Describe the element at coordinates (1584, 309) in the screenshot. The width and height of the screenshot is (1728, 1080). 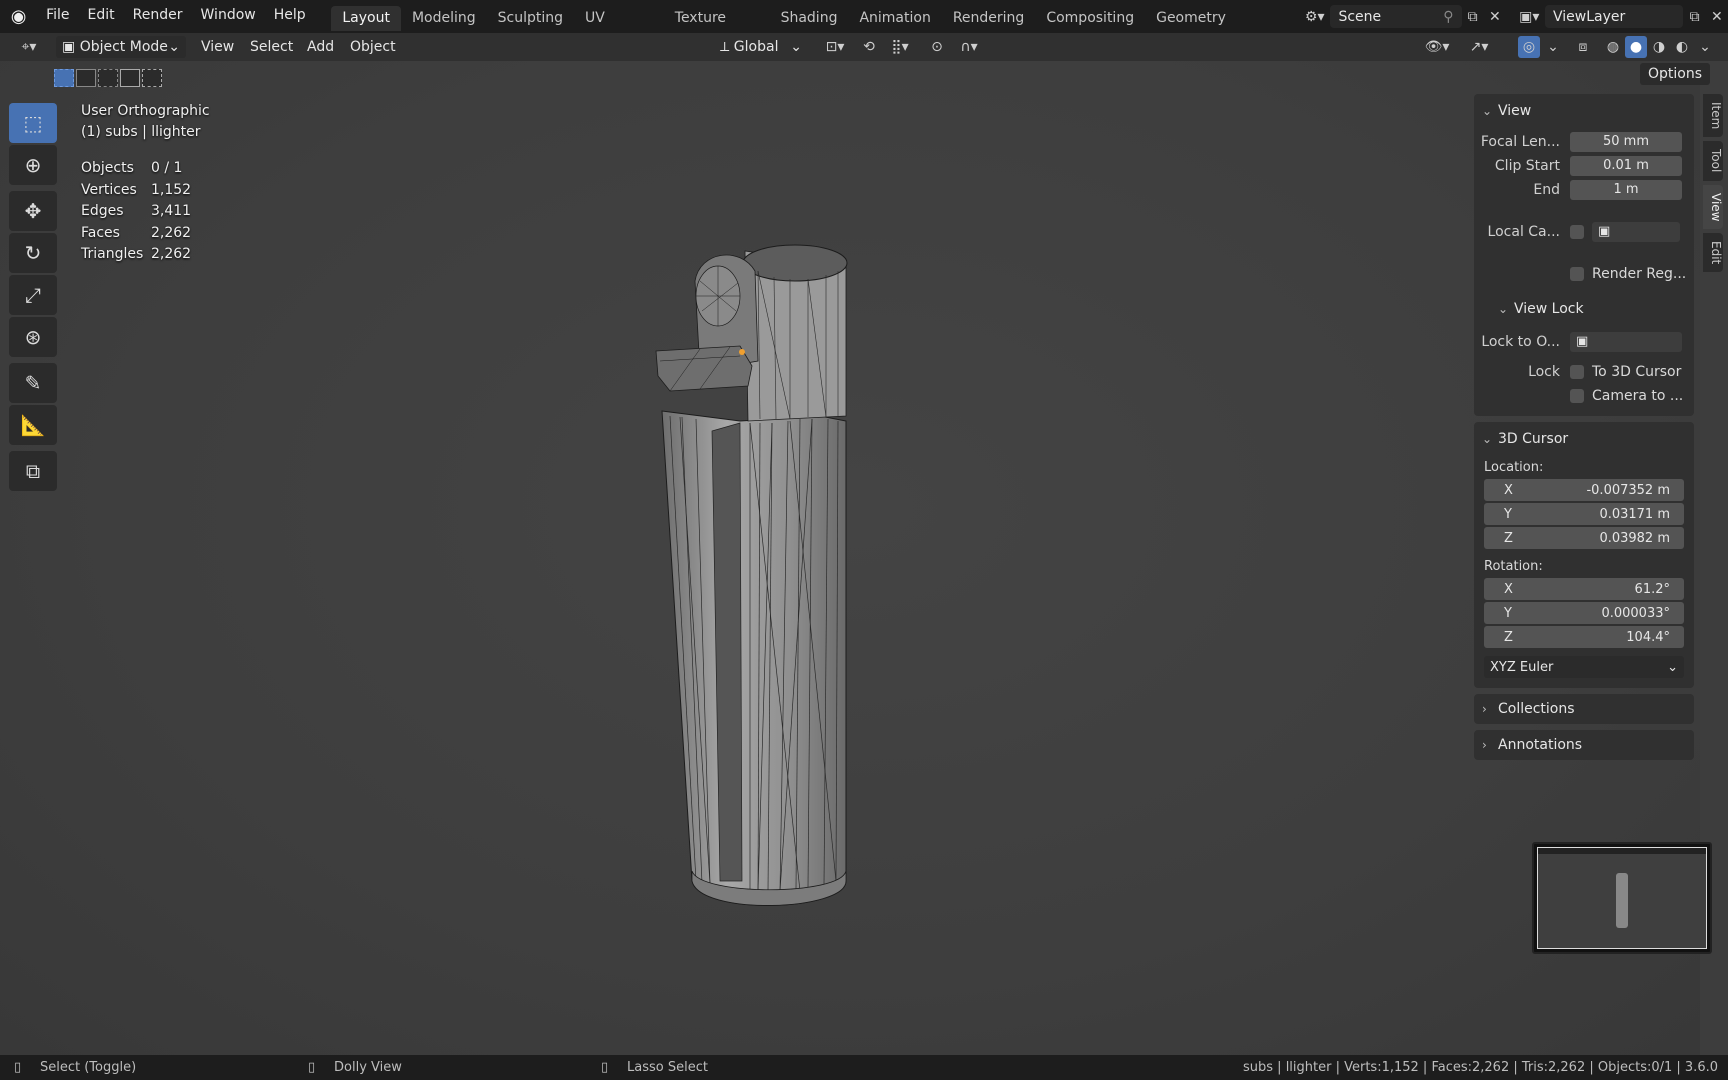
I see `view-lock-header: ⌄ View Lock` at that location.